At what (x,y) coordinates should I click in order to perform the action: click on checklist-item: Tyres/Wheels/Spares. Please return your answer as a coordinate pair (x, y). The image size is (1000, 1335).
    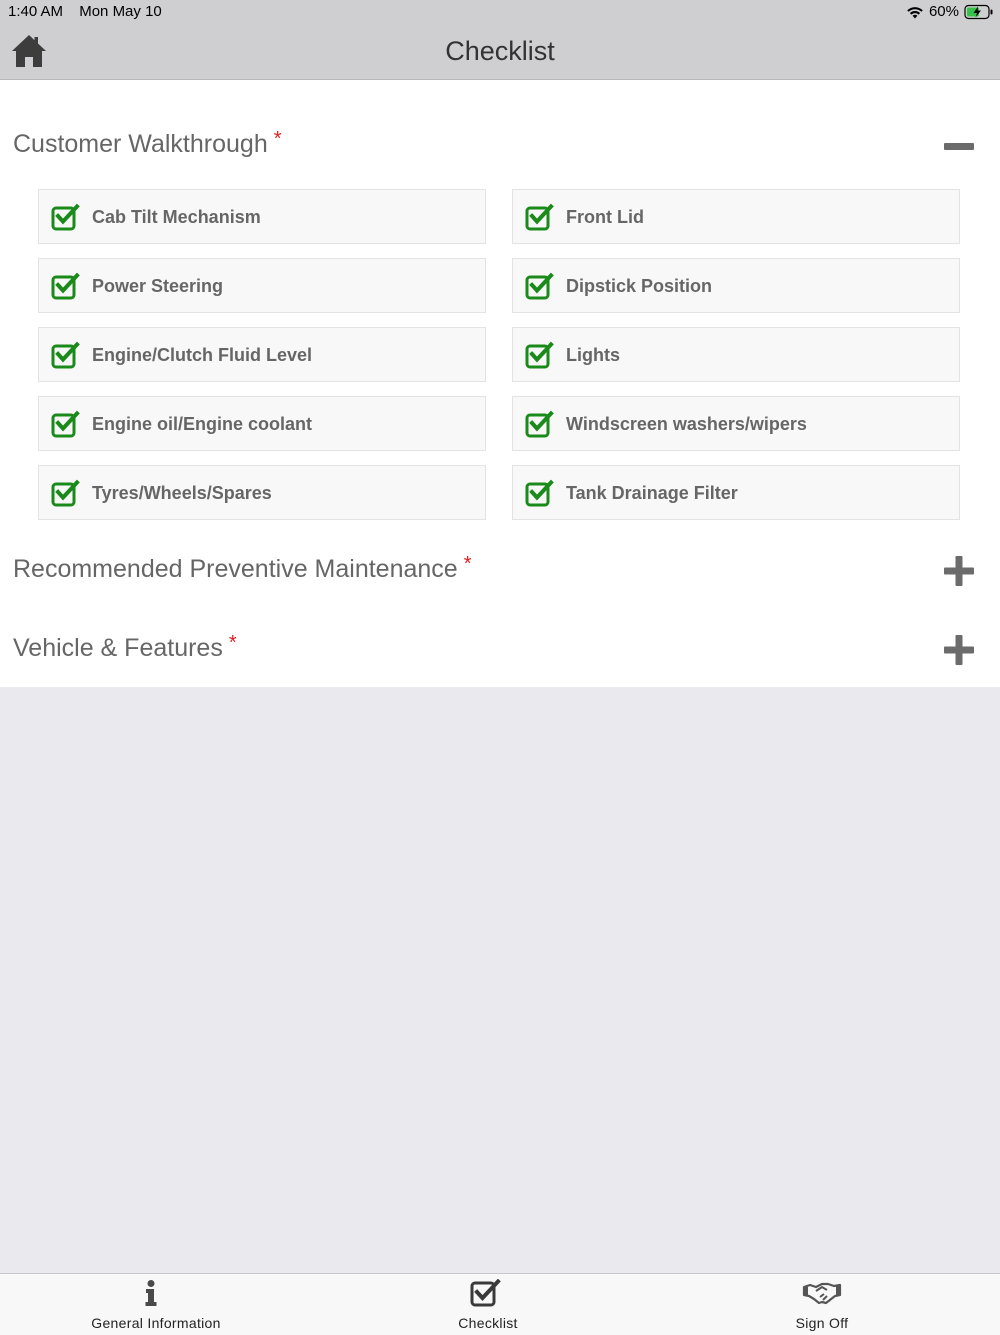
    Looking at the image, I should click on (262, 492).